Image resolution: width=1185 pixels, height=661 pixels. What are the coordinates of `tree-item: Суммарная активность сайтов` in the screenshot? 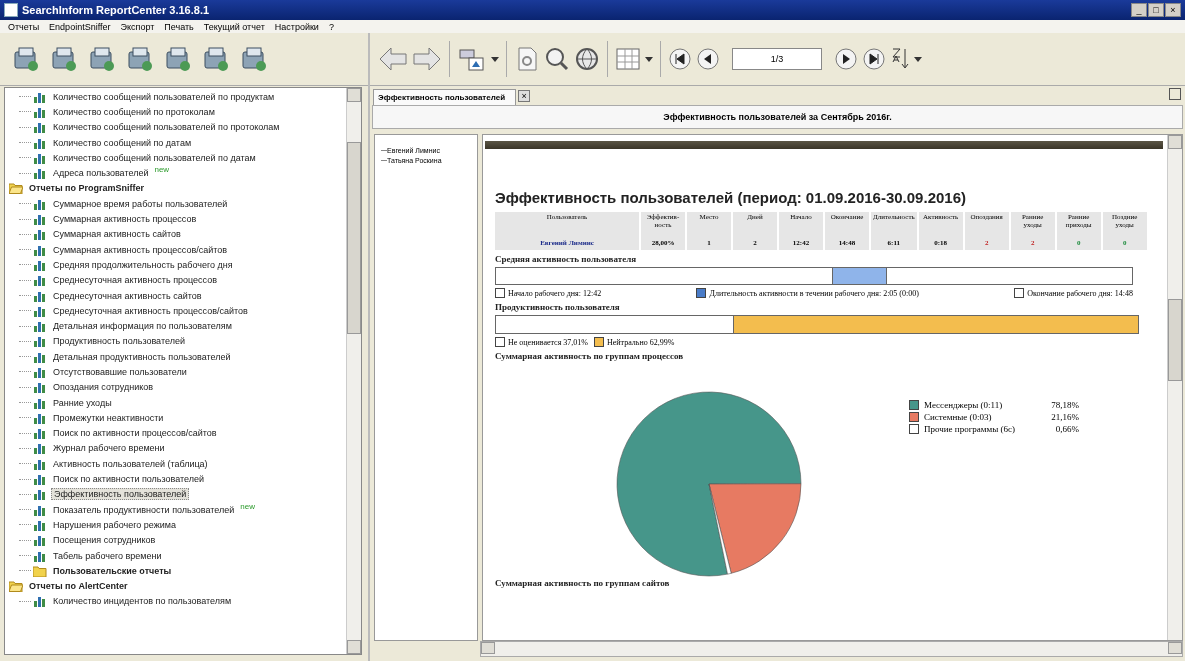 It's located at (117, 234).